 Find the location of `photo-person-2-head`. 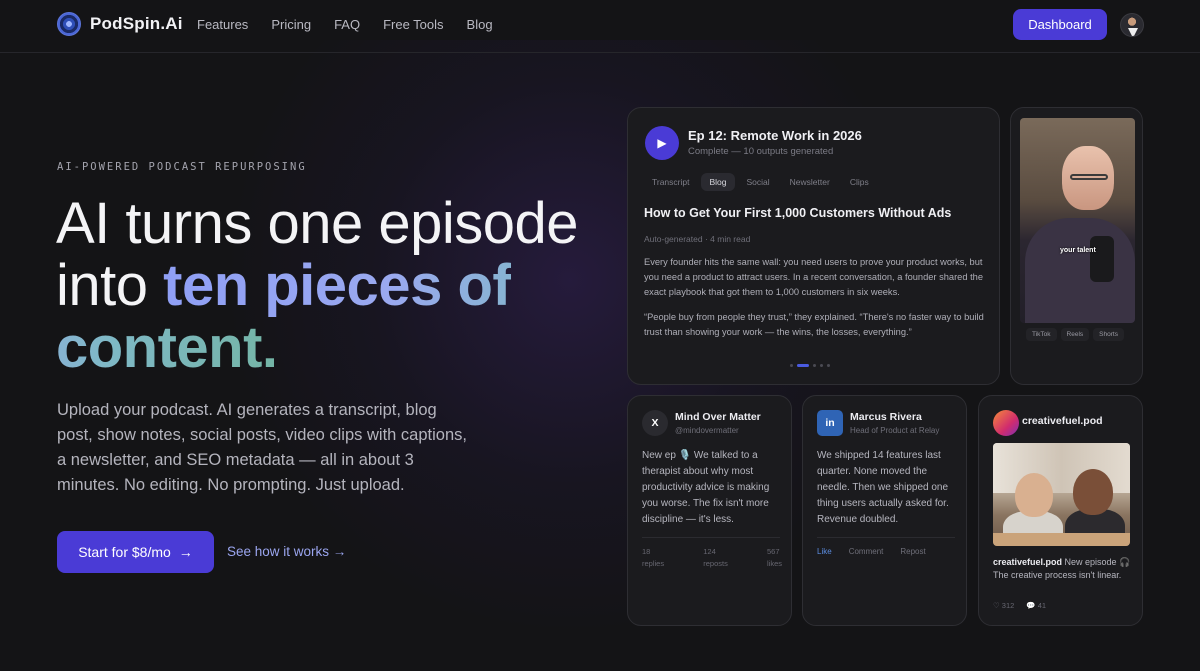

photo-person-2-head is located at coordinates (1093, 492).